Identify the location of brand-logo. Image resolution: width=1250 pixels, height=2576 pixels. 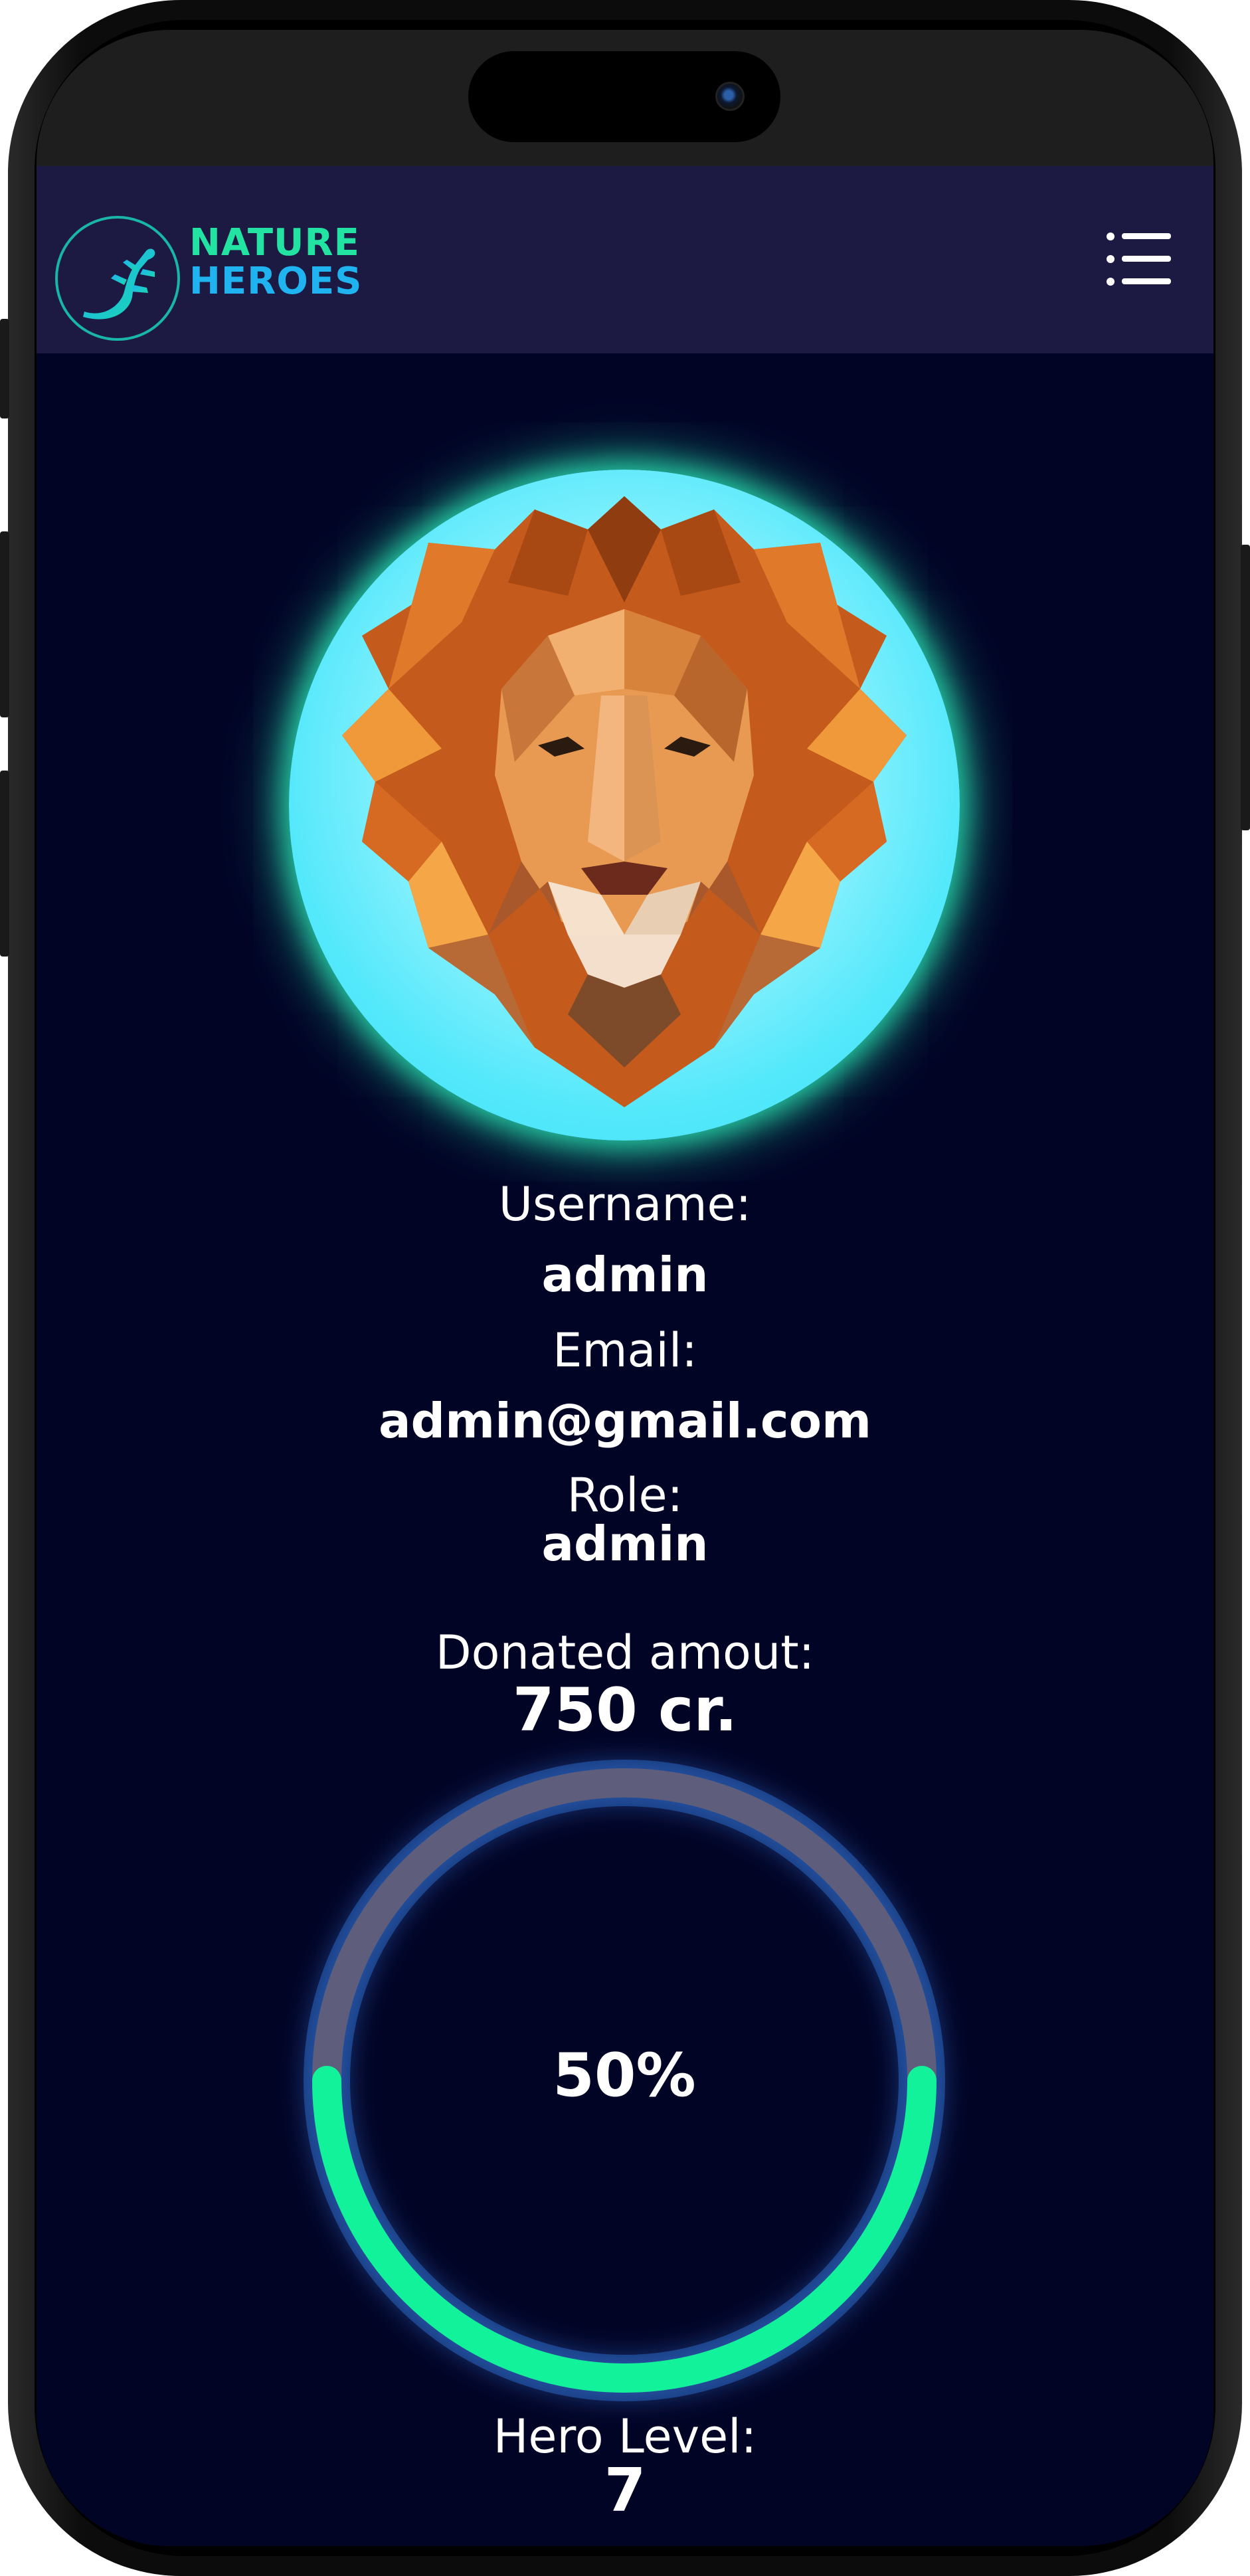
(118, 278).